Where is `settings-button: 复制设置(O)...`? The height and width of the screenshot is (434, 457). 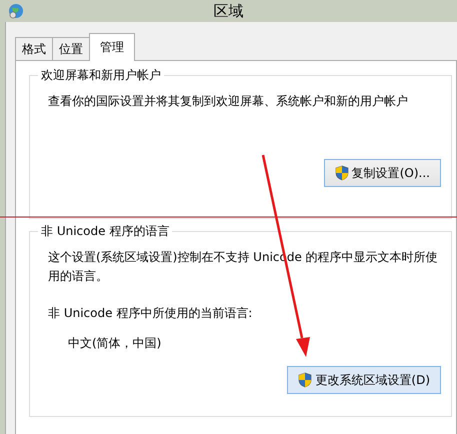
settings-button: 复制设置(O)... is located at coordinates (382, 173).